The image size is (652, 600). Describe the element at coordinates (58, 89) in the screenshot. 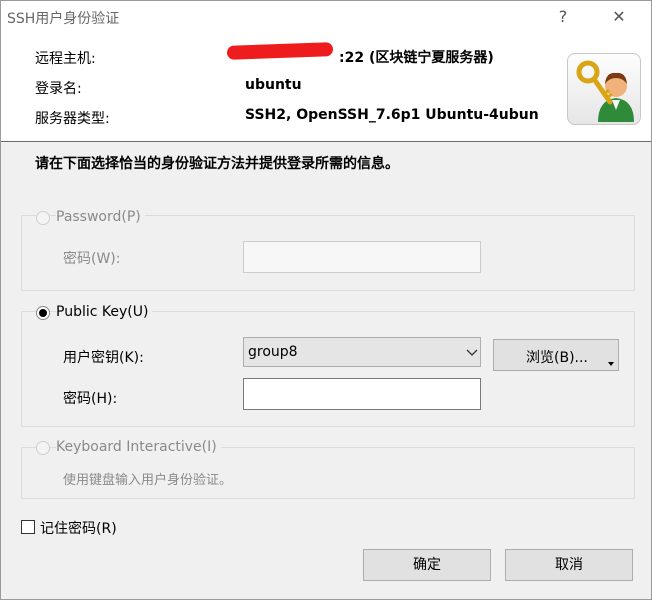

I see `login-name-label: 登录名:` at that location.